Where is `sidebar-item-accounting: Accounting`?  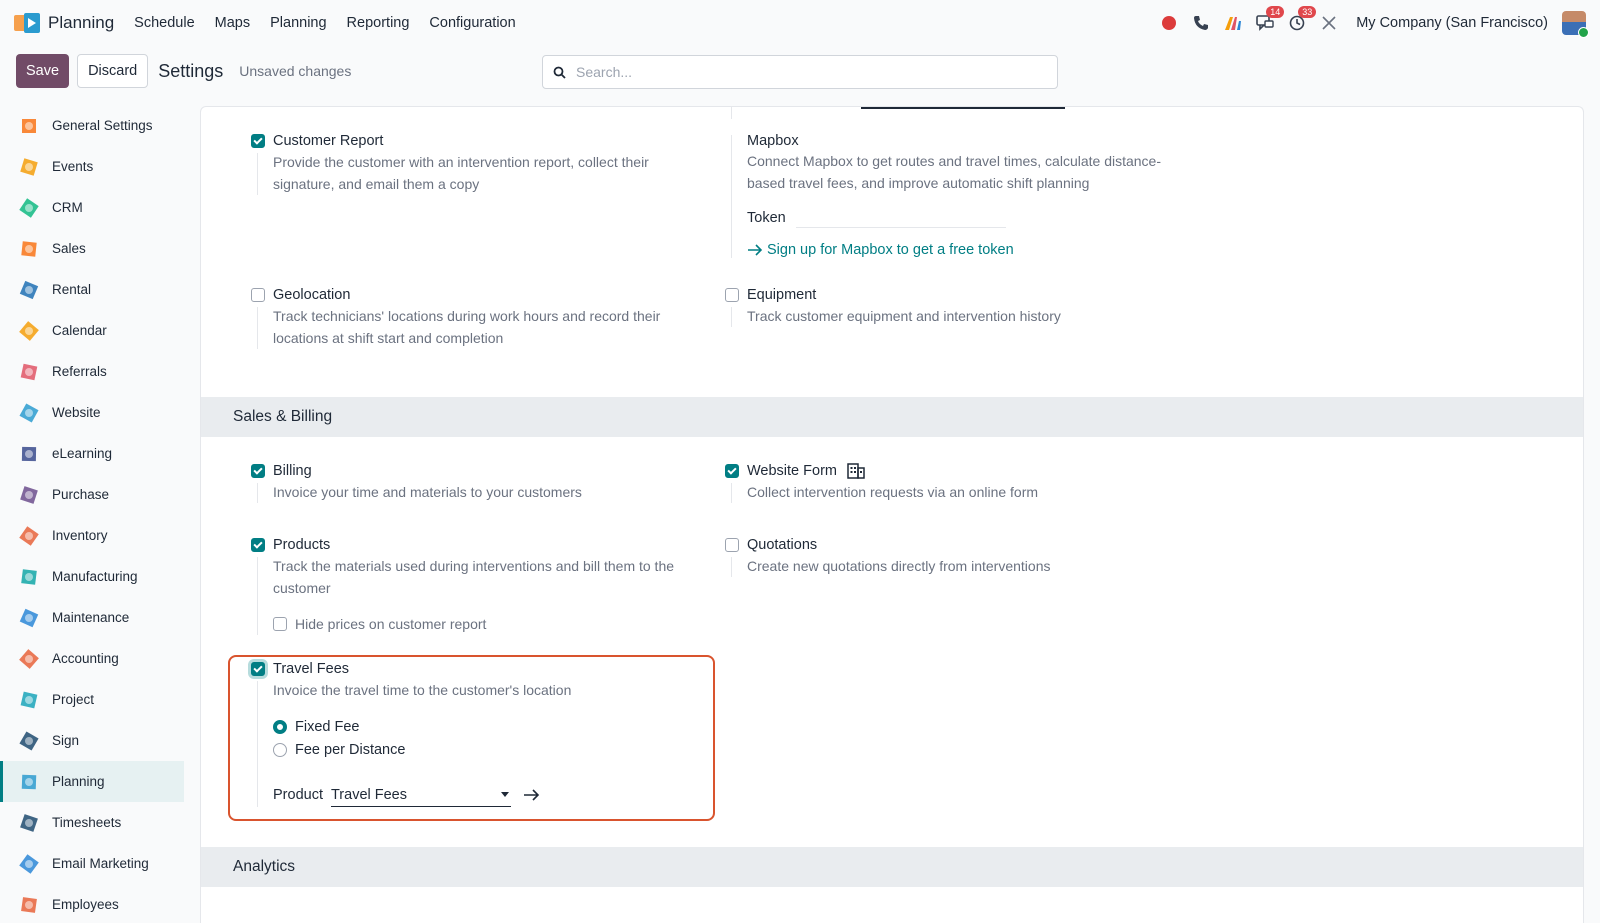 sidebar-item-accounting: Accounting is located at coordinates (92, 658).